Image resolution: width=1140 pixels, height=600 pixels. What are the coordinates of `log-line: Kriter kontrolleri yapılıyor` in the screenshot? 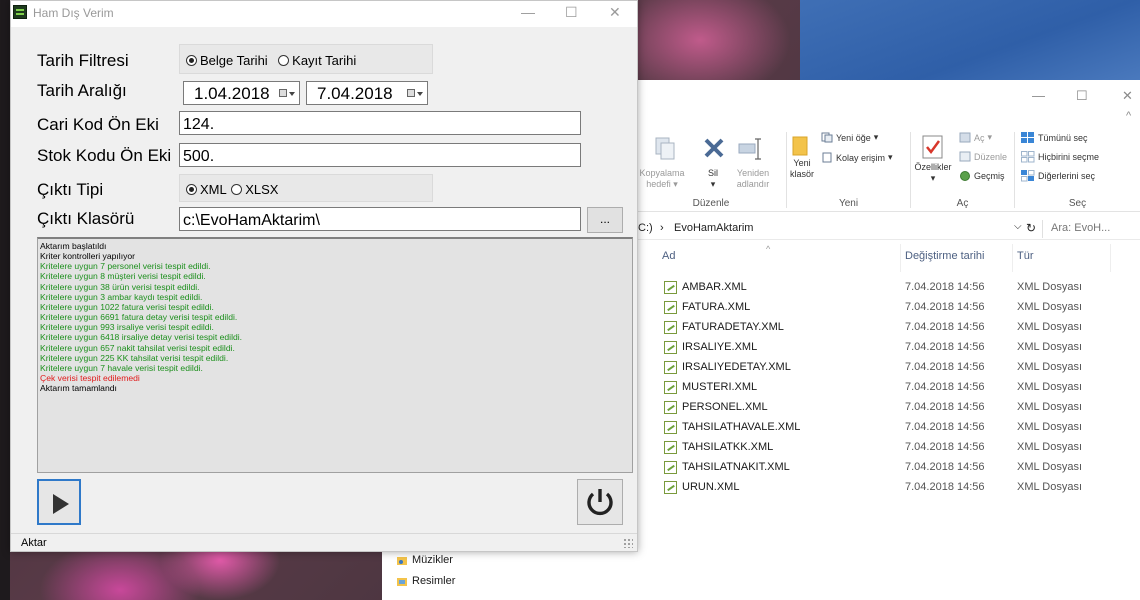 It's located at (88, 256).